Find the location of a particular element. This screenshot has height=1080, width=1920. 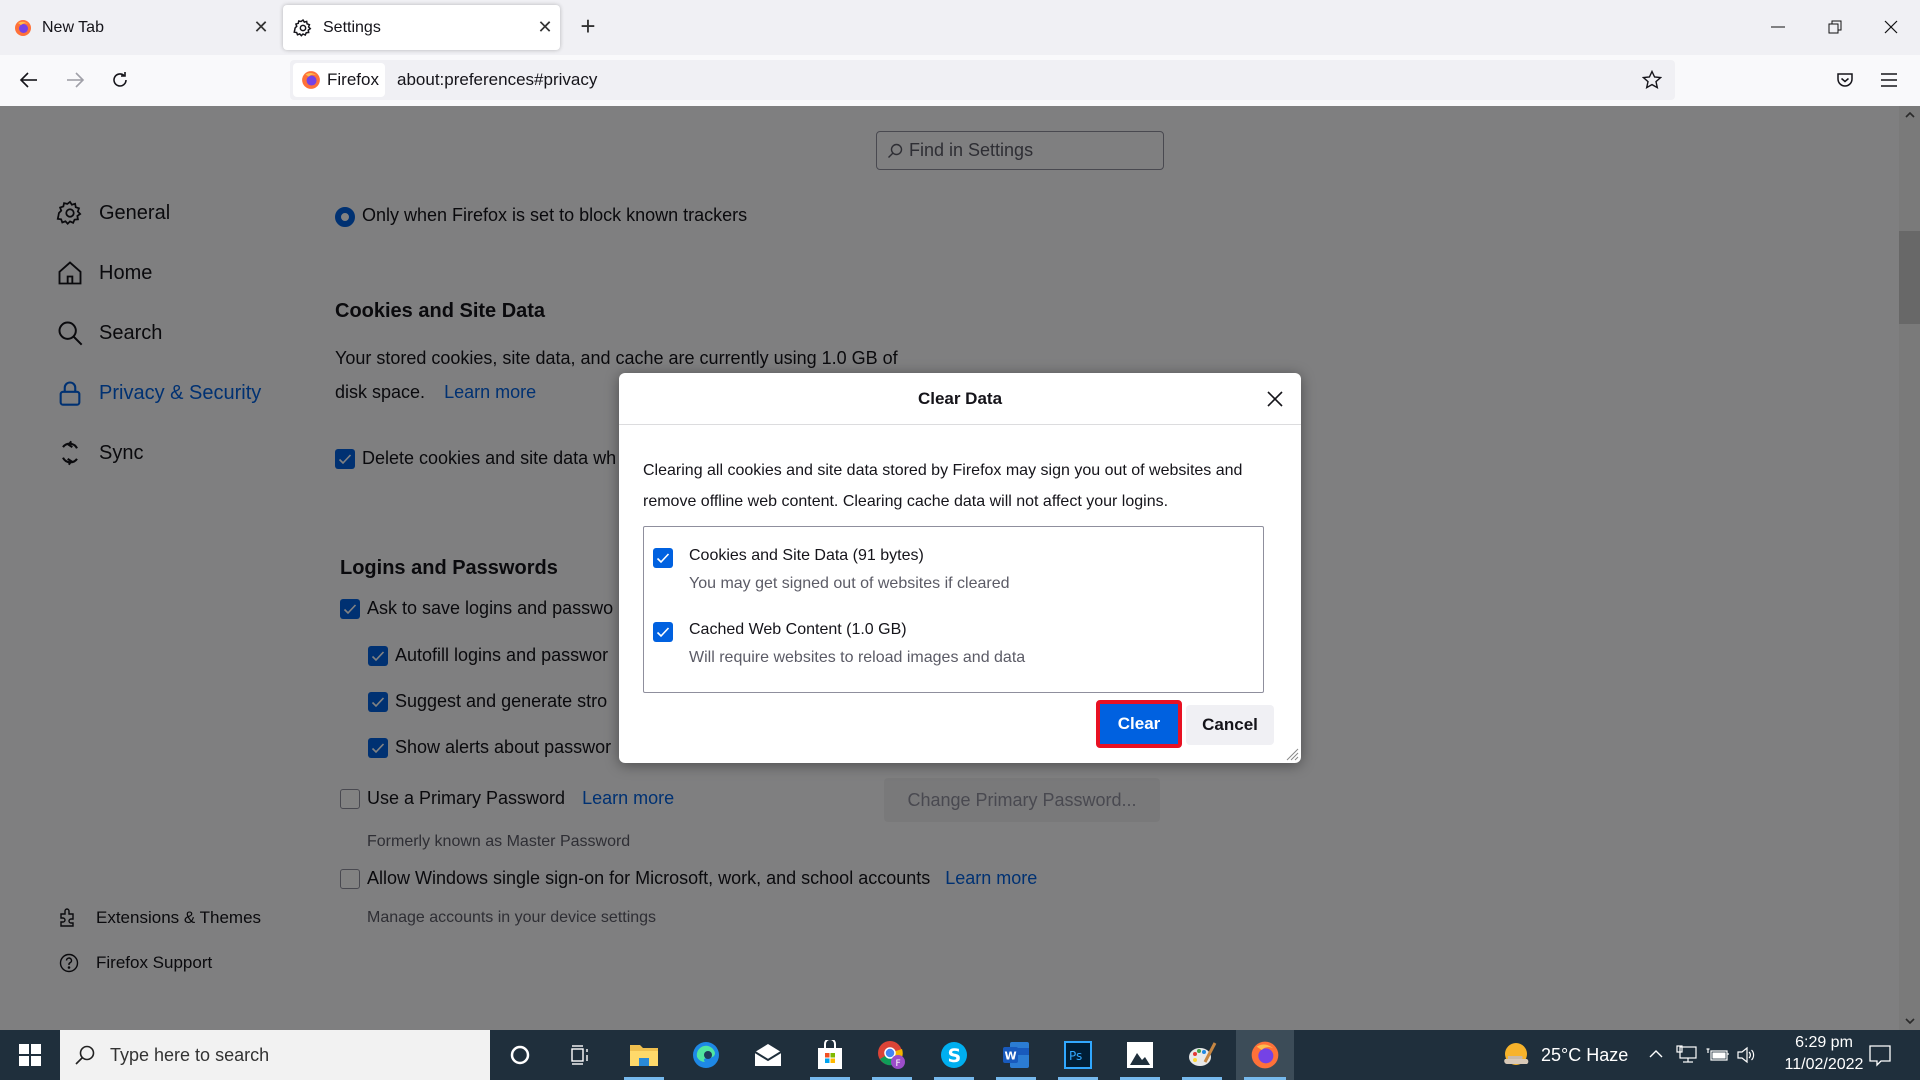

site-identity-button: Firefox is located at coordinates (339, 80).